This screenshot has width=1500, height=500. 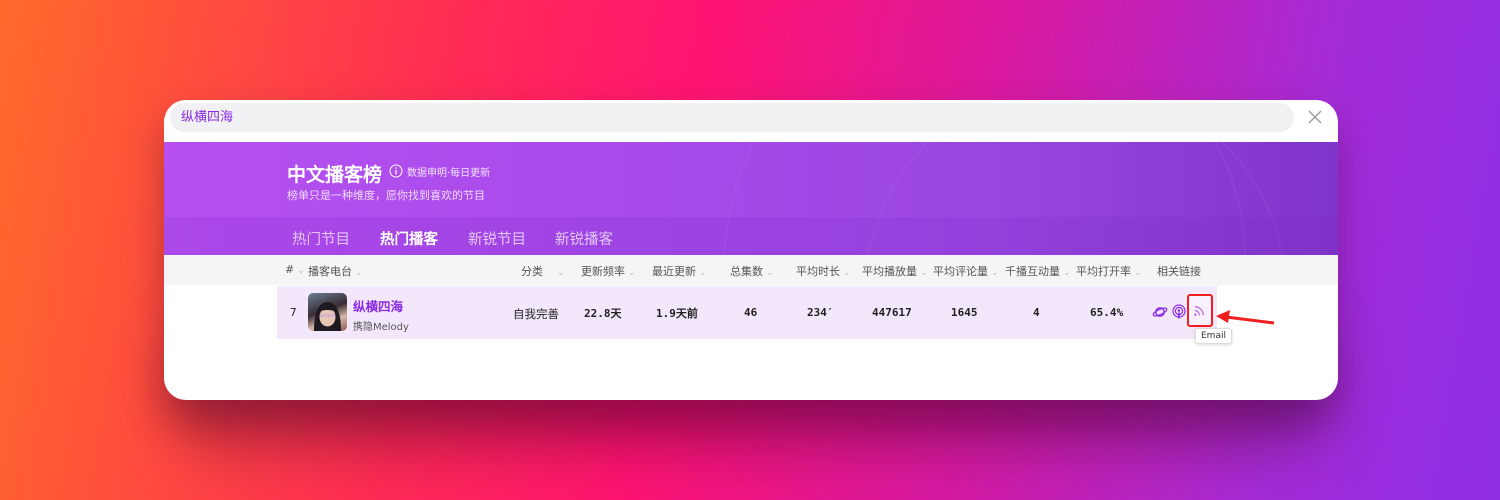 What do you see at coordinates (677, 313) in the screenshot?
I see `latest-update-cell: 1.9天前` at bounding box center [677, 313].